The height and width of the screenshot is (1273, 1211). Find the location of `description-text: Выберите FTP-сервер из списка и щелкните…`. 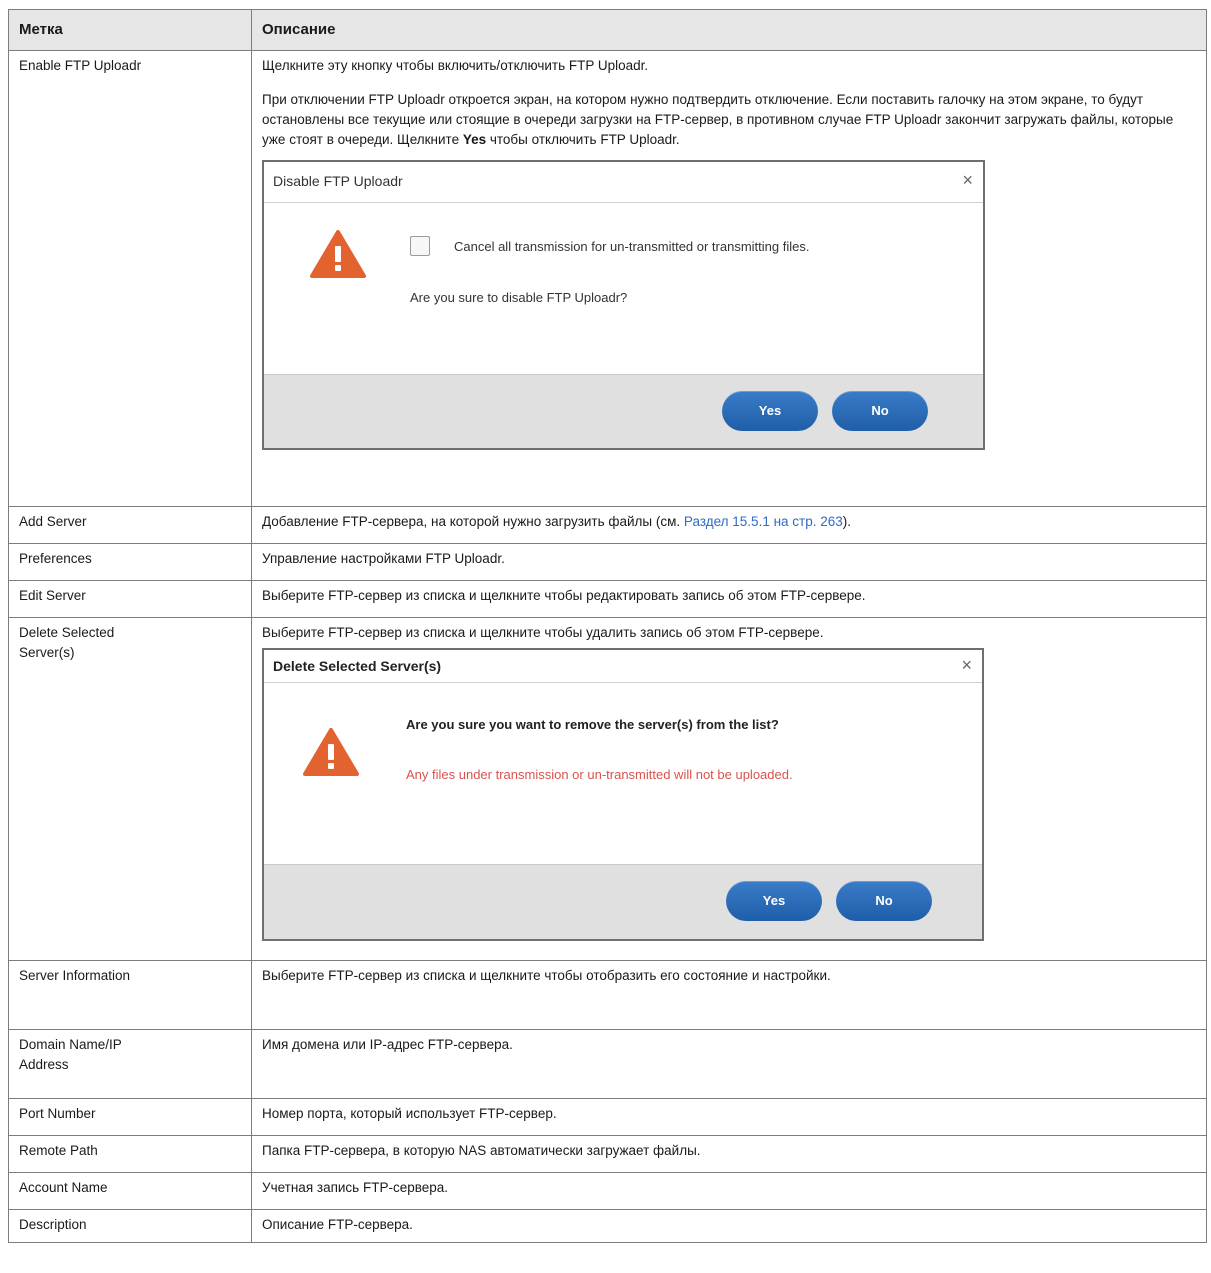

description-text: Выберите FTP-сервер из списка и щелкните… is located at coordinates (543, 632).